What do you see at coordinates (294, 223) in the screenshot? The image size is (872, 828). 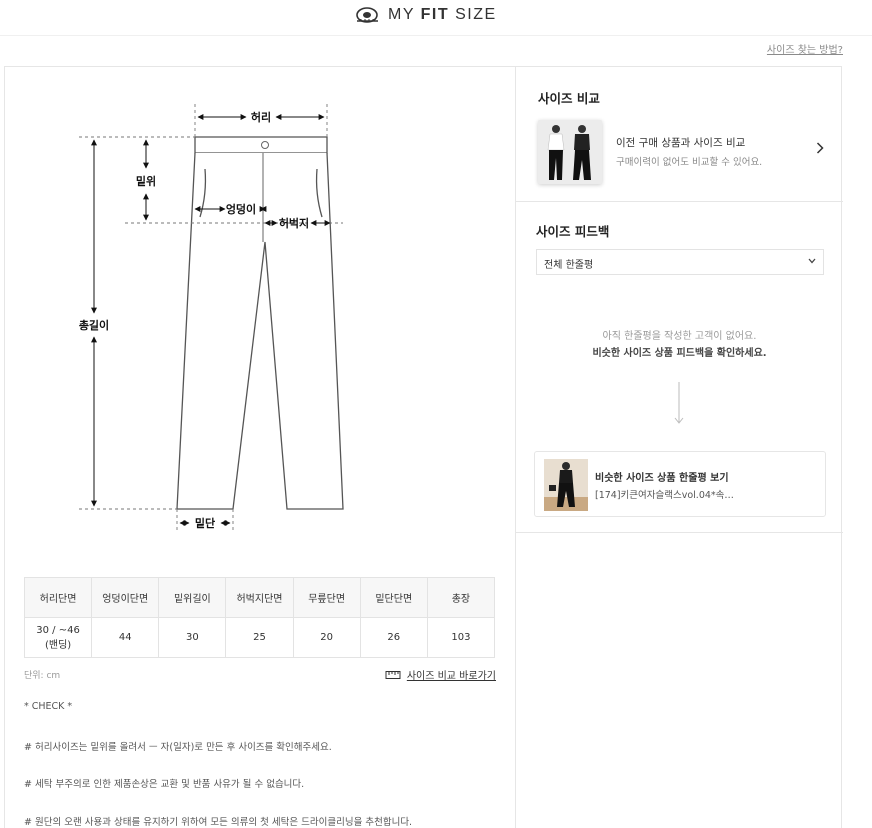 I see `label-thigh: 허벅지` at bounding box center [294, 223].